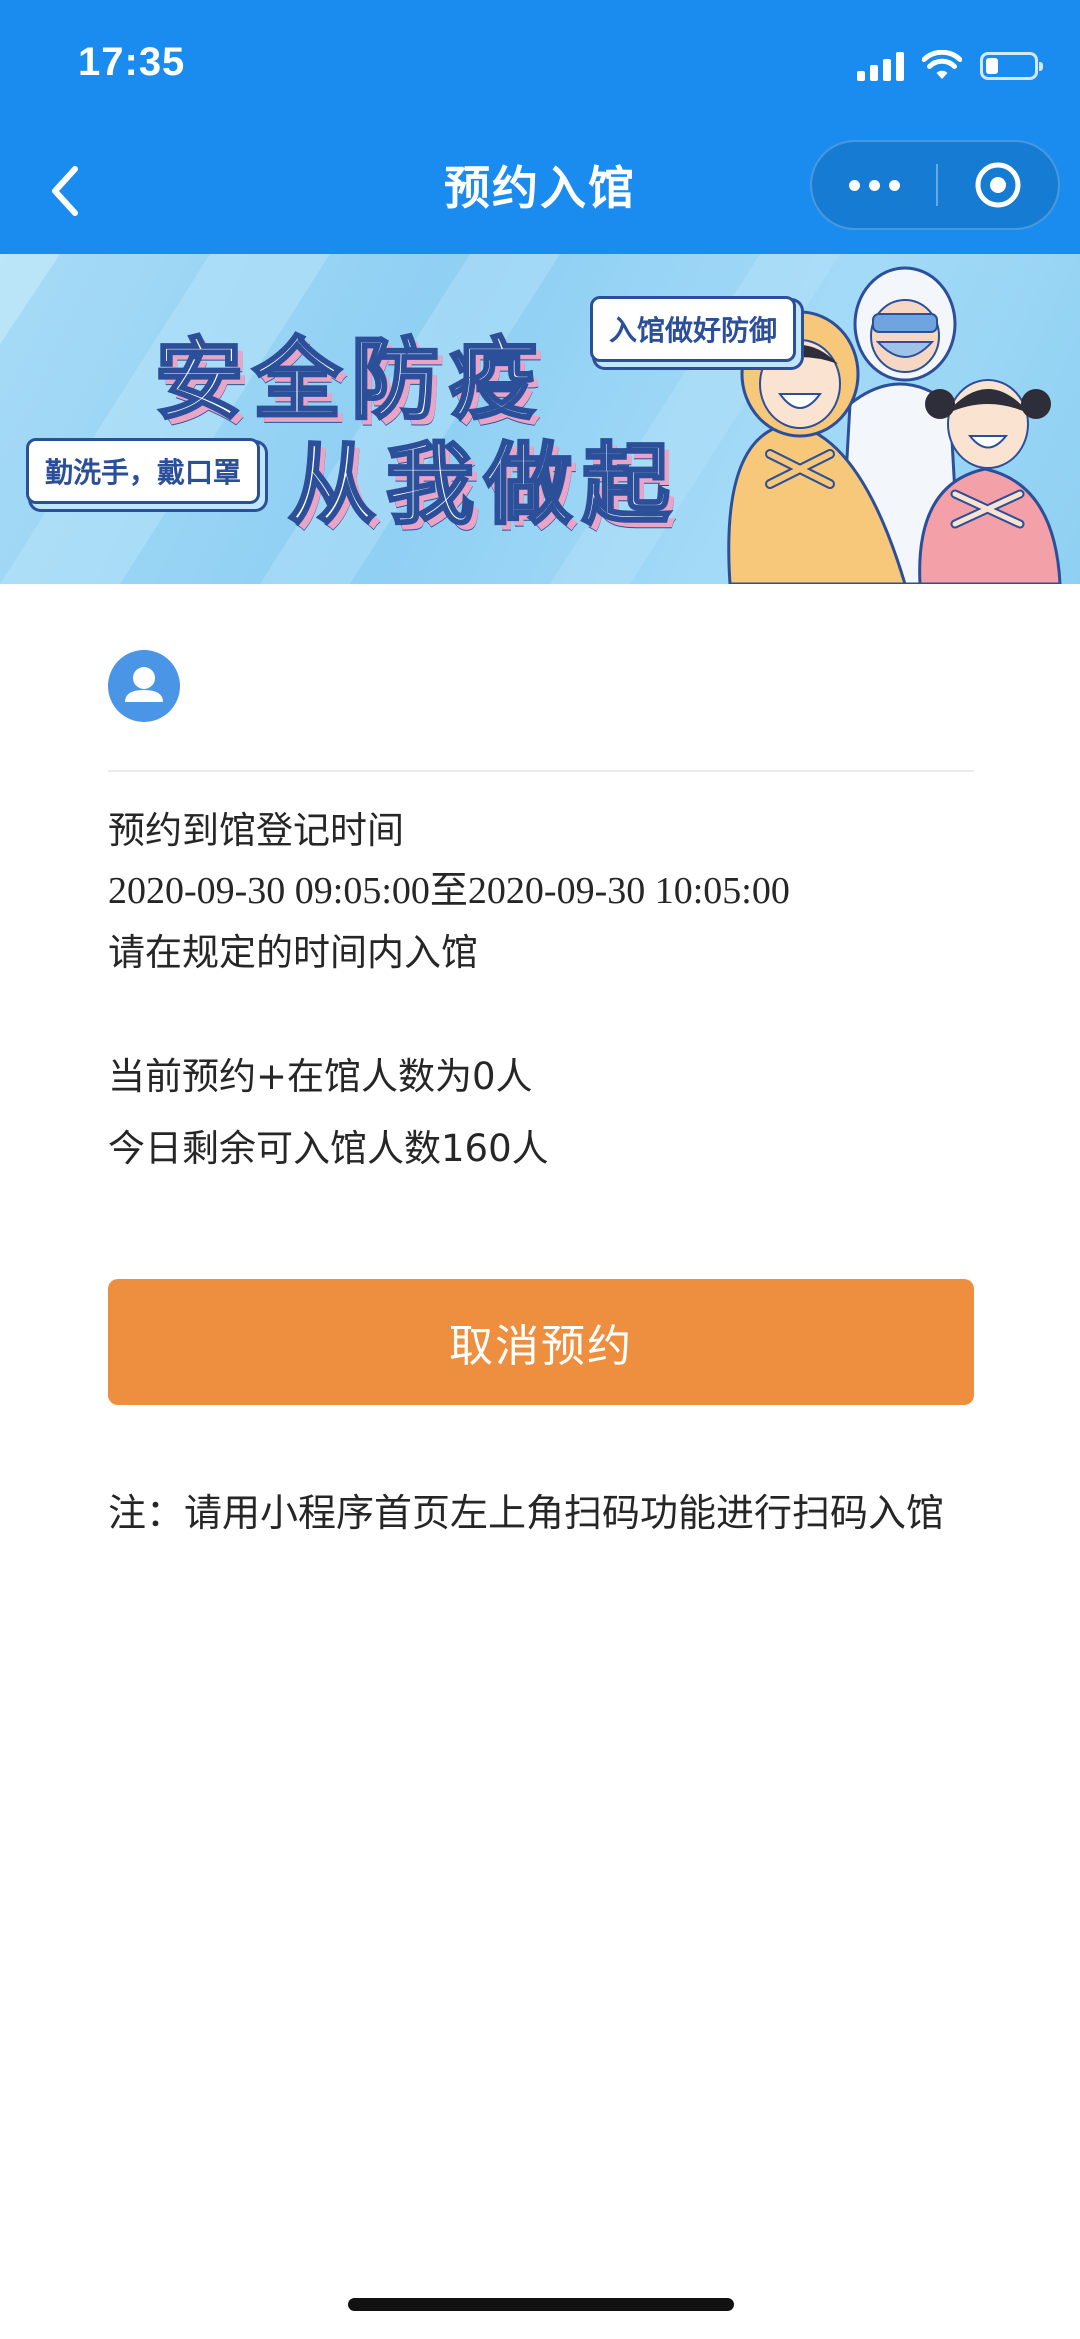 This screenshot has height=2339, width=1080. What do you see at coordinates (328, 1148) in the screenshot?
I see `remaining-capacity-text: 今日剩余可入馆人数160人` at bounding box center [328, 1148].